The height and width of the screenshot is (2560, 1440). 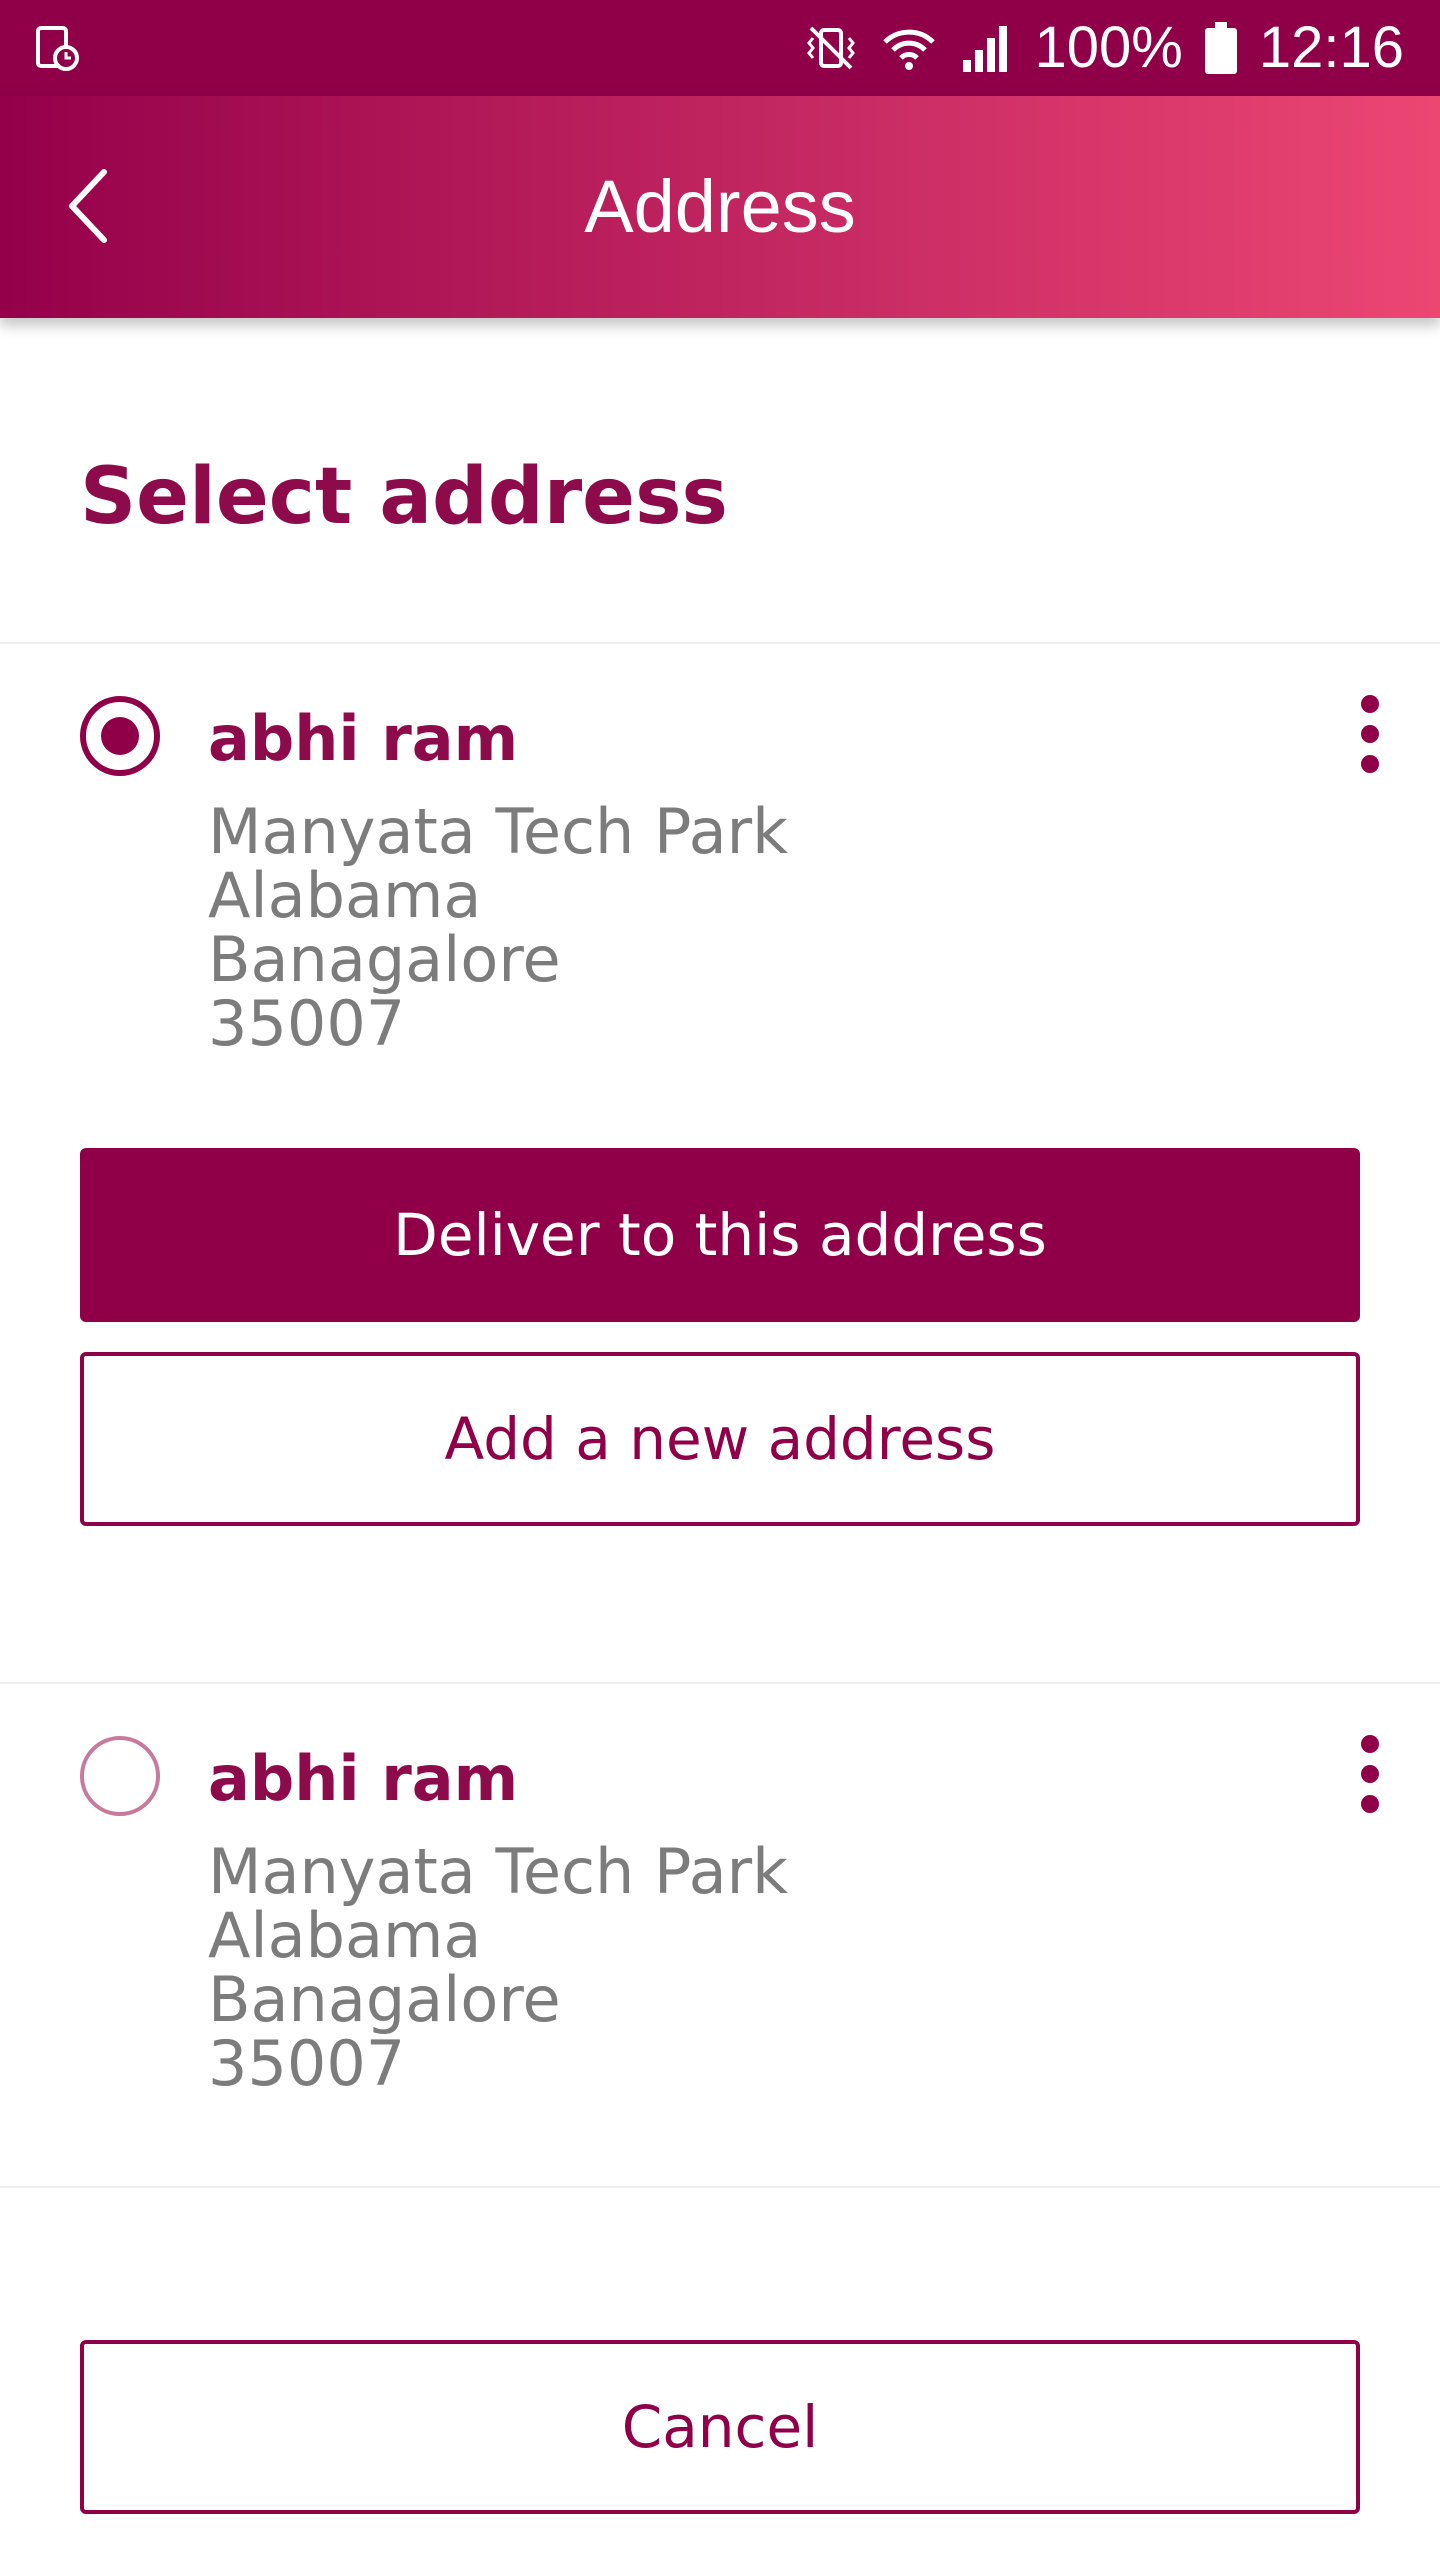 I want to click on vibrate-mute-icon, so click(x=830, y=48).